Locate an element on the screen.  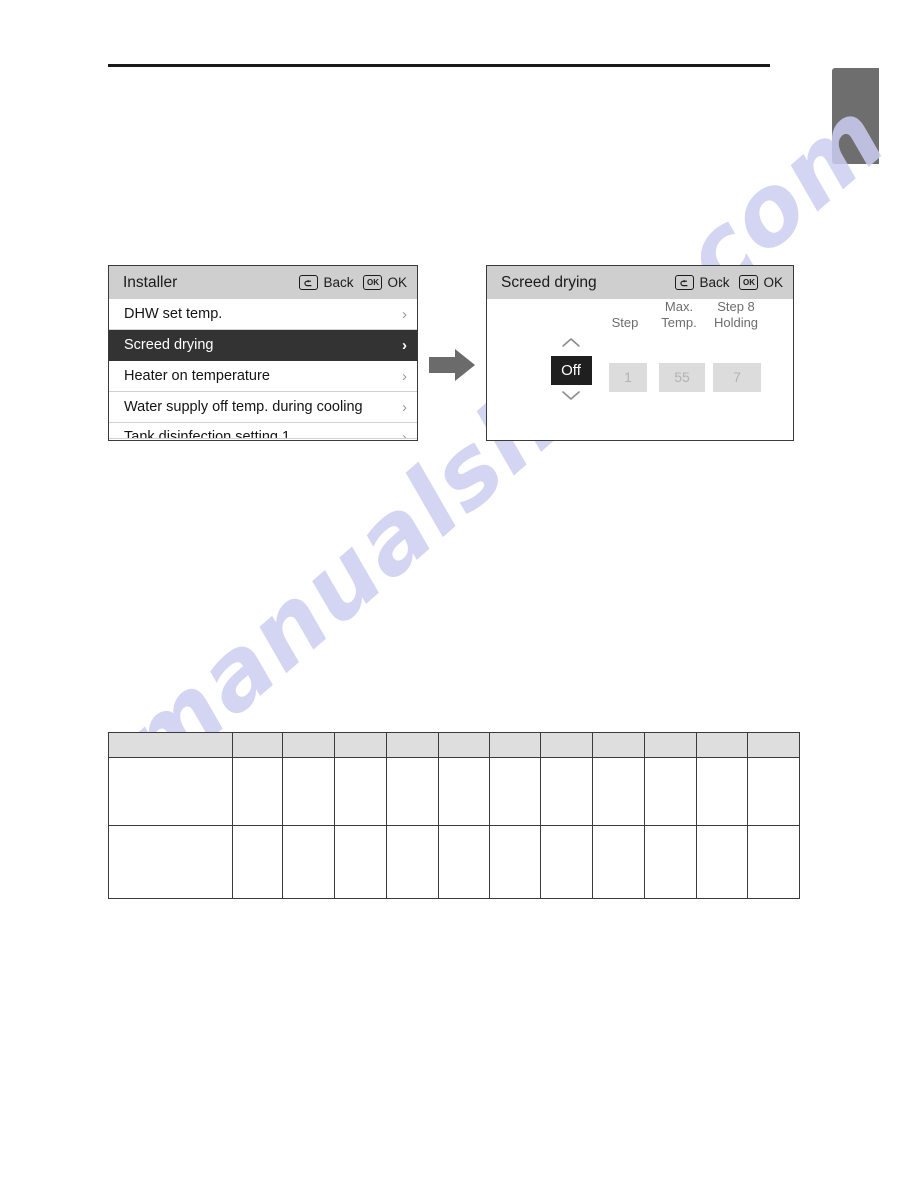
screed-header-actions: Back OK OK is located at coordinates (729, 282).